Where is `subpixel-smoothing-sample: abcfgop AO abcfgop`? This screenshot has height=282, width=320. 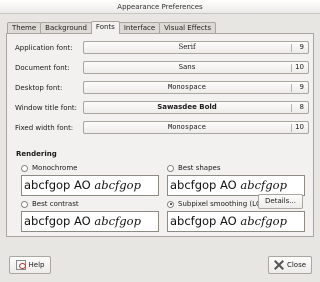
subpixel-smoothing-sample: abcfgop AO abcfgop is located at coordinates (236, 221).